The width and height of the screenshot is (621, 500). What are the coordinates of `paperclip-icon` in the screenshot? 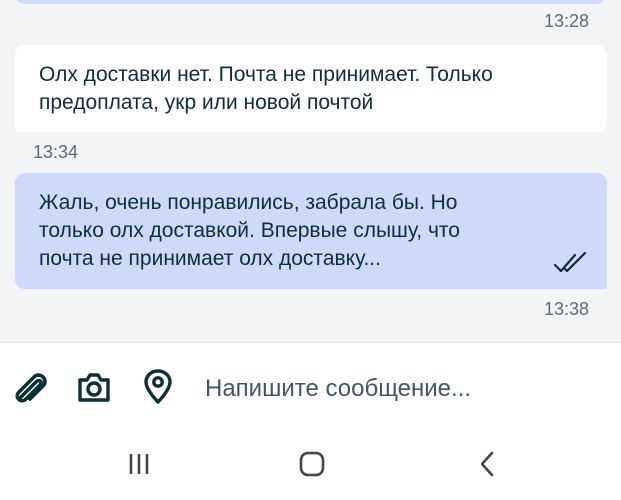 It's located at (31, 388).